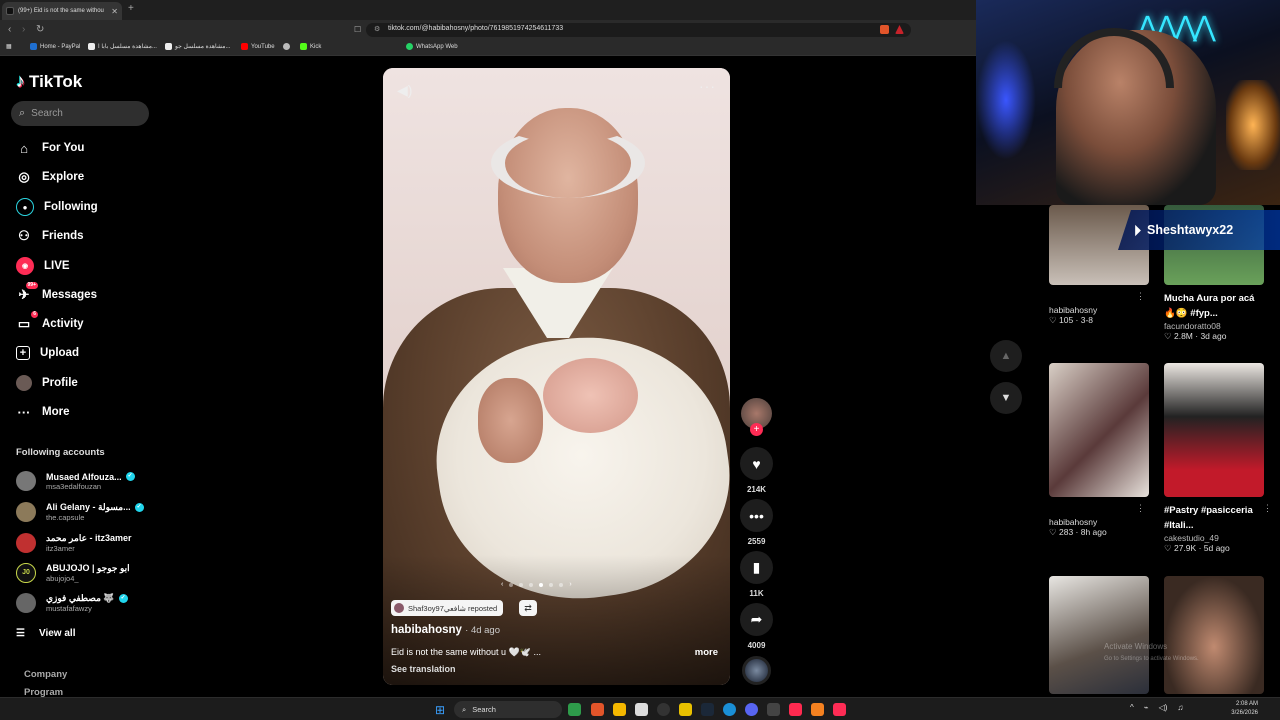  What do you see at coordinates (508, 709) in the screenshot?
I see `taskbar-search: ⌕ Search` at bounding box center [508, 709].